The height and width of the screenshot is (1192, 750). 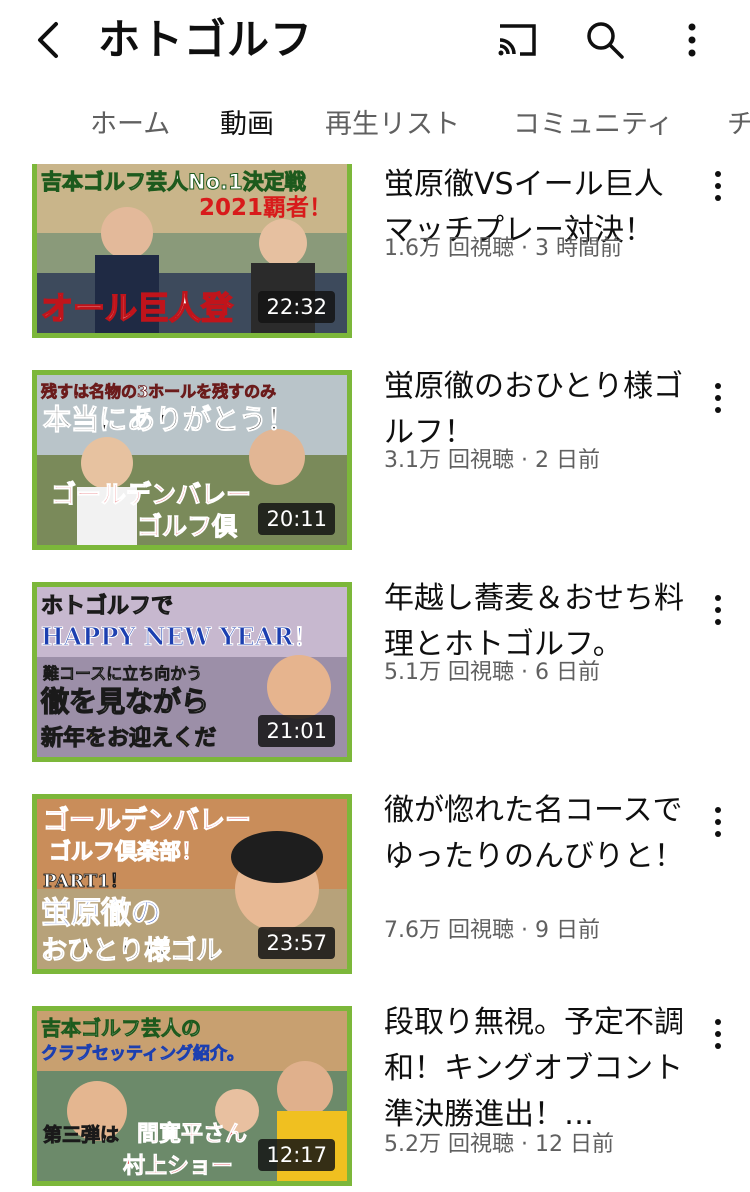 What do you see at coordinates (534, 410) in the screenshot?
I see `video-title: 蛍原徹のおひとり様ゴルフ！` at bounding box center [534, 410].